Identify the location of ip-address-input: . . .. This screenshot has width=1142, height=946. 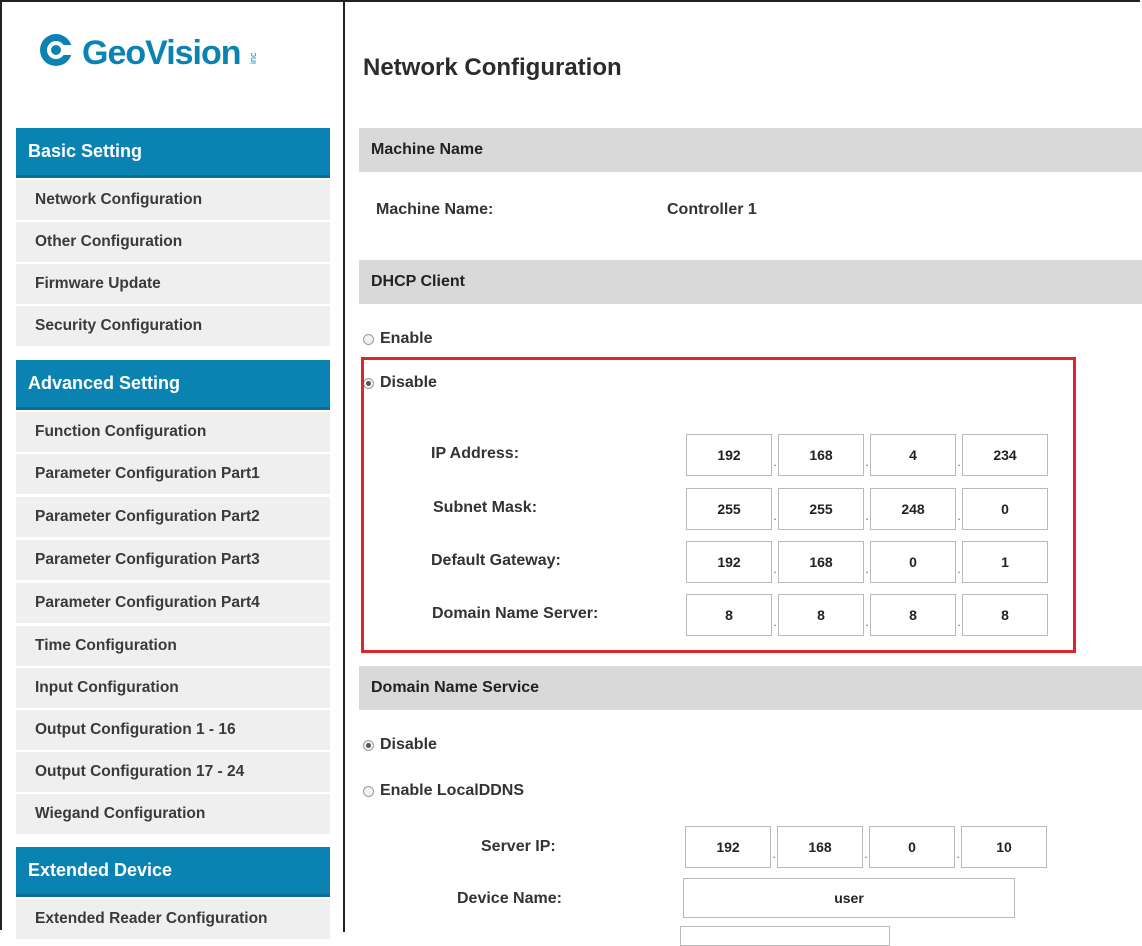
(867, 455).